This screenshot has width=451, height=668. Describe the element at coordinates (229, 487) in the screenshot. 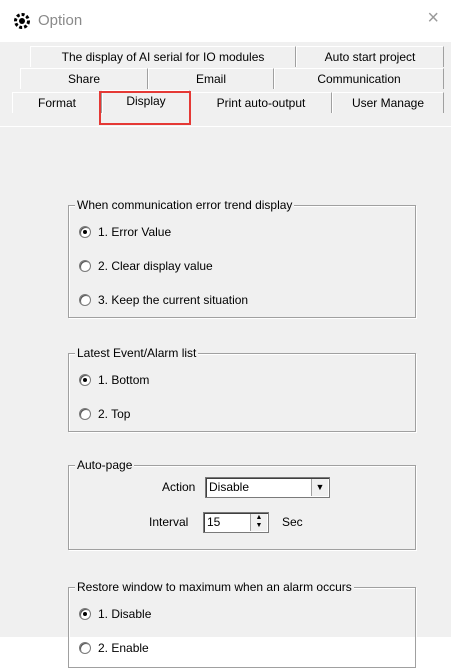

I see `action-select-value: Disable` at that location.